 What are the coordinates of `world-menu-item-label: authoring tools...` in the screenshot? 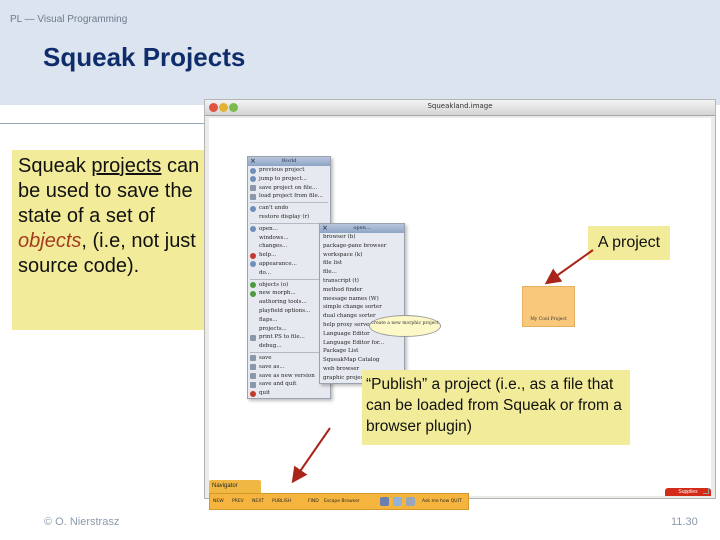 It's located at (283, 302).